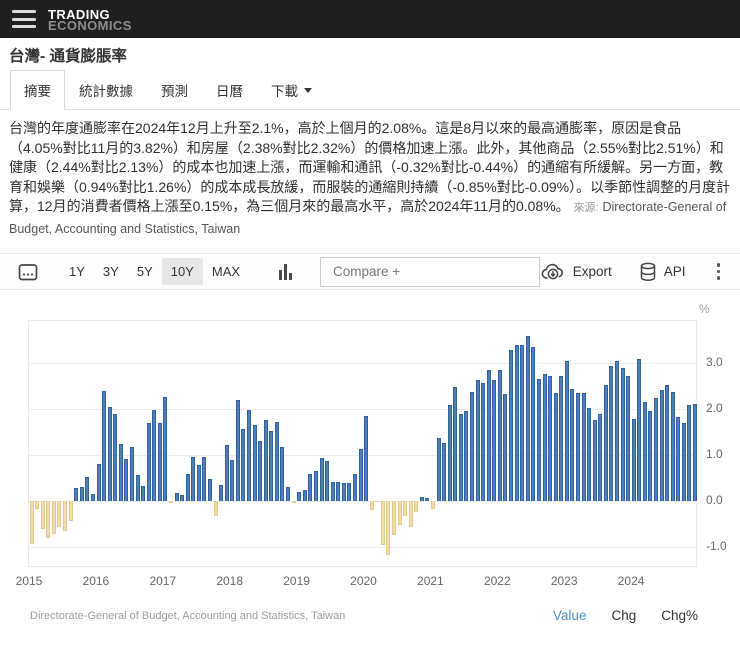 This screenshot has height=648, width=740. What do you see at coordinates (662, 272) in the screenshot?
I see `api-button: API` at bounding box center [662, 272].